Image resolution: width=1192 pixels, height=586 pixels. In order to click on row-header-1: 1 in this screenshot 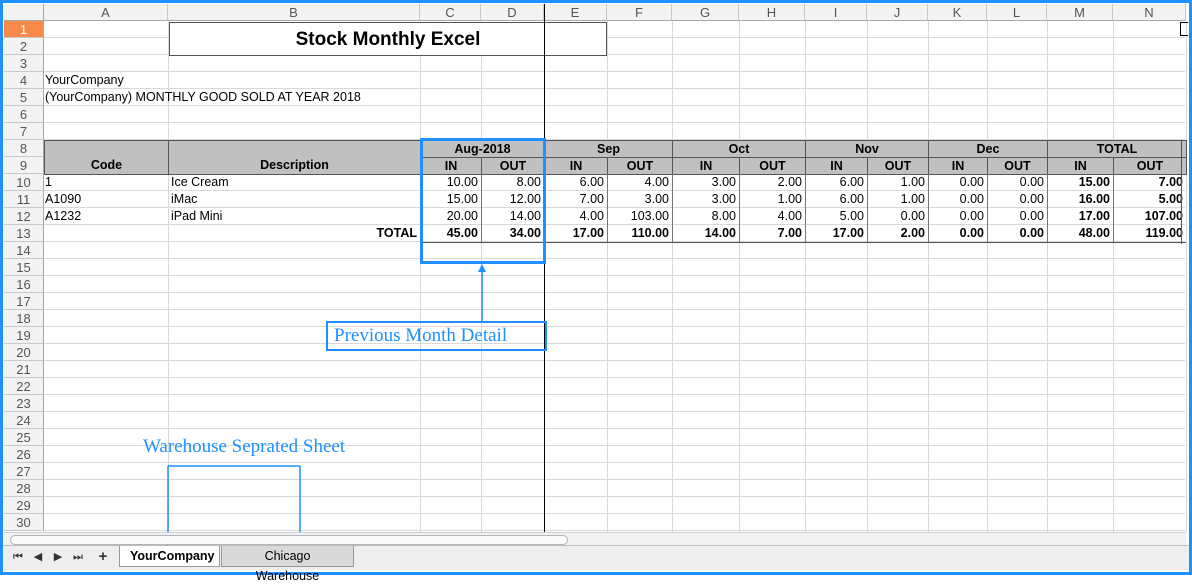, I will do `click(24, 29)`.